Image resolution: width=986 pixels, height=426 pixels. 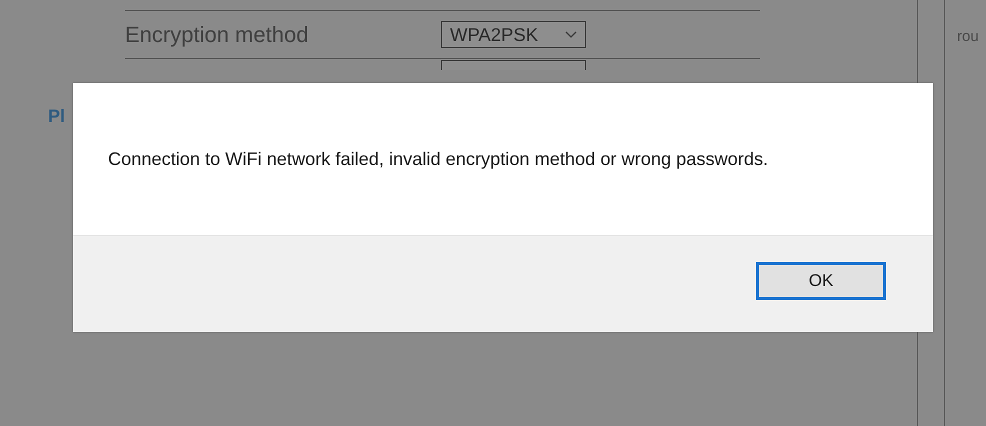 What do you see at coordinates (513, 34) in the screenshot?
I see `select-field: WPA2PSK` at bounding box center [513, 34].